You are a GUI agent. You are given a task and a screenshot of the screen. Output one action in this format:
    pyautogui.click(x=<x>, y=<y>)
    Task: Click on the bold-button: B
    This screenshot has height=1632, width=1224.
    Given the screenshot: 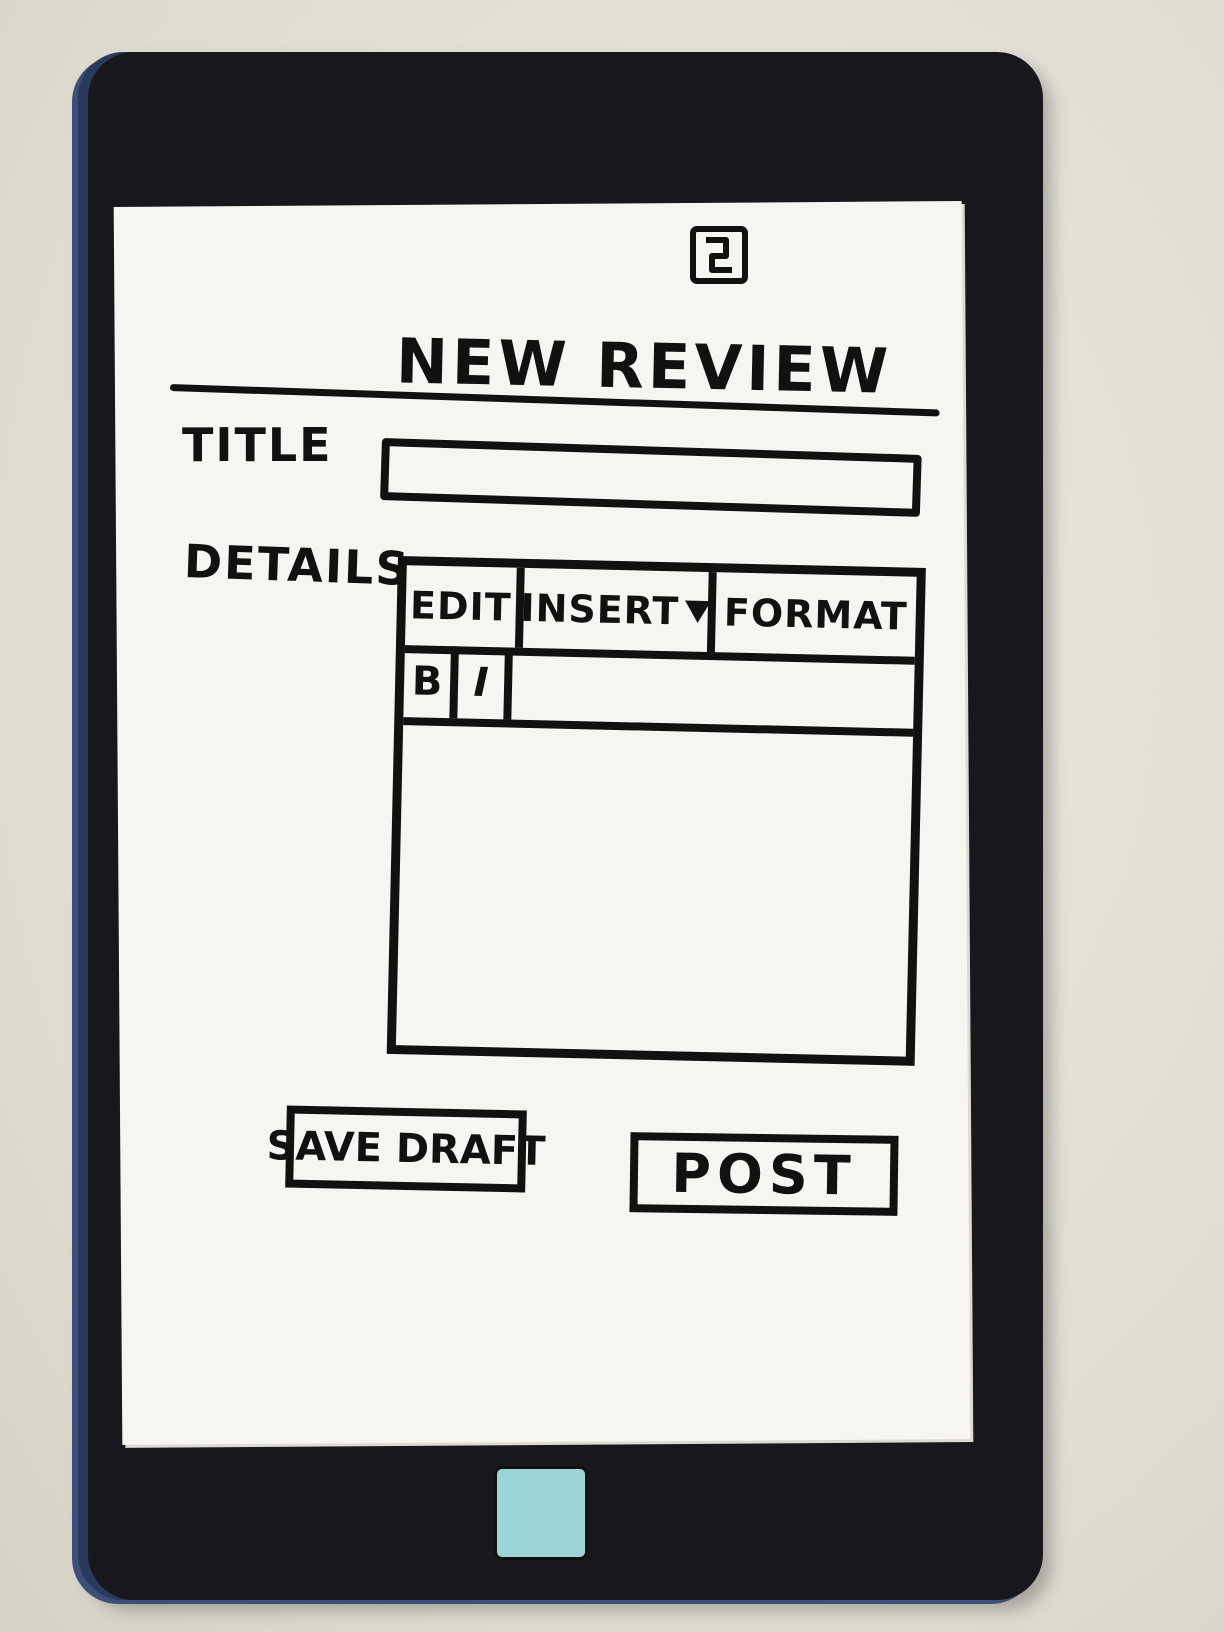 What is the action you would take?
    pyautogui.click(x=431, y=682)
    